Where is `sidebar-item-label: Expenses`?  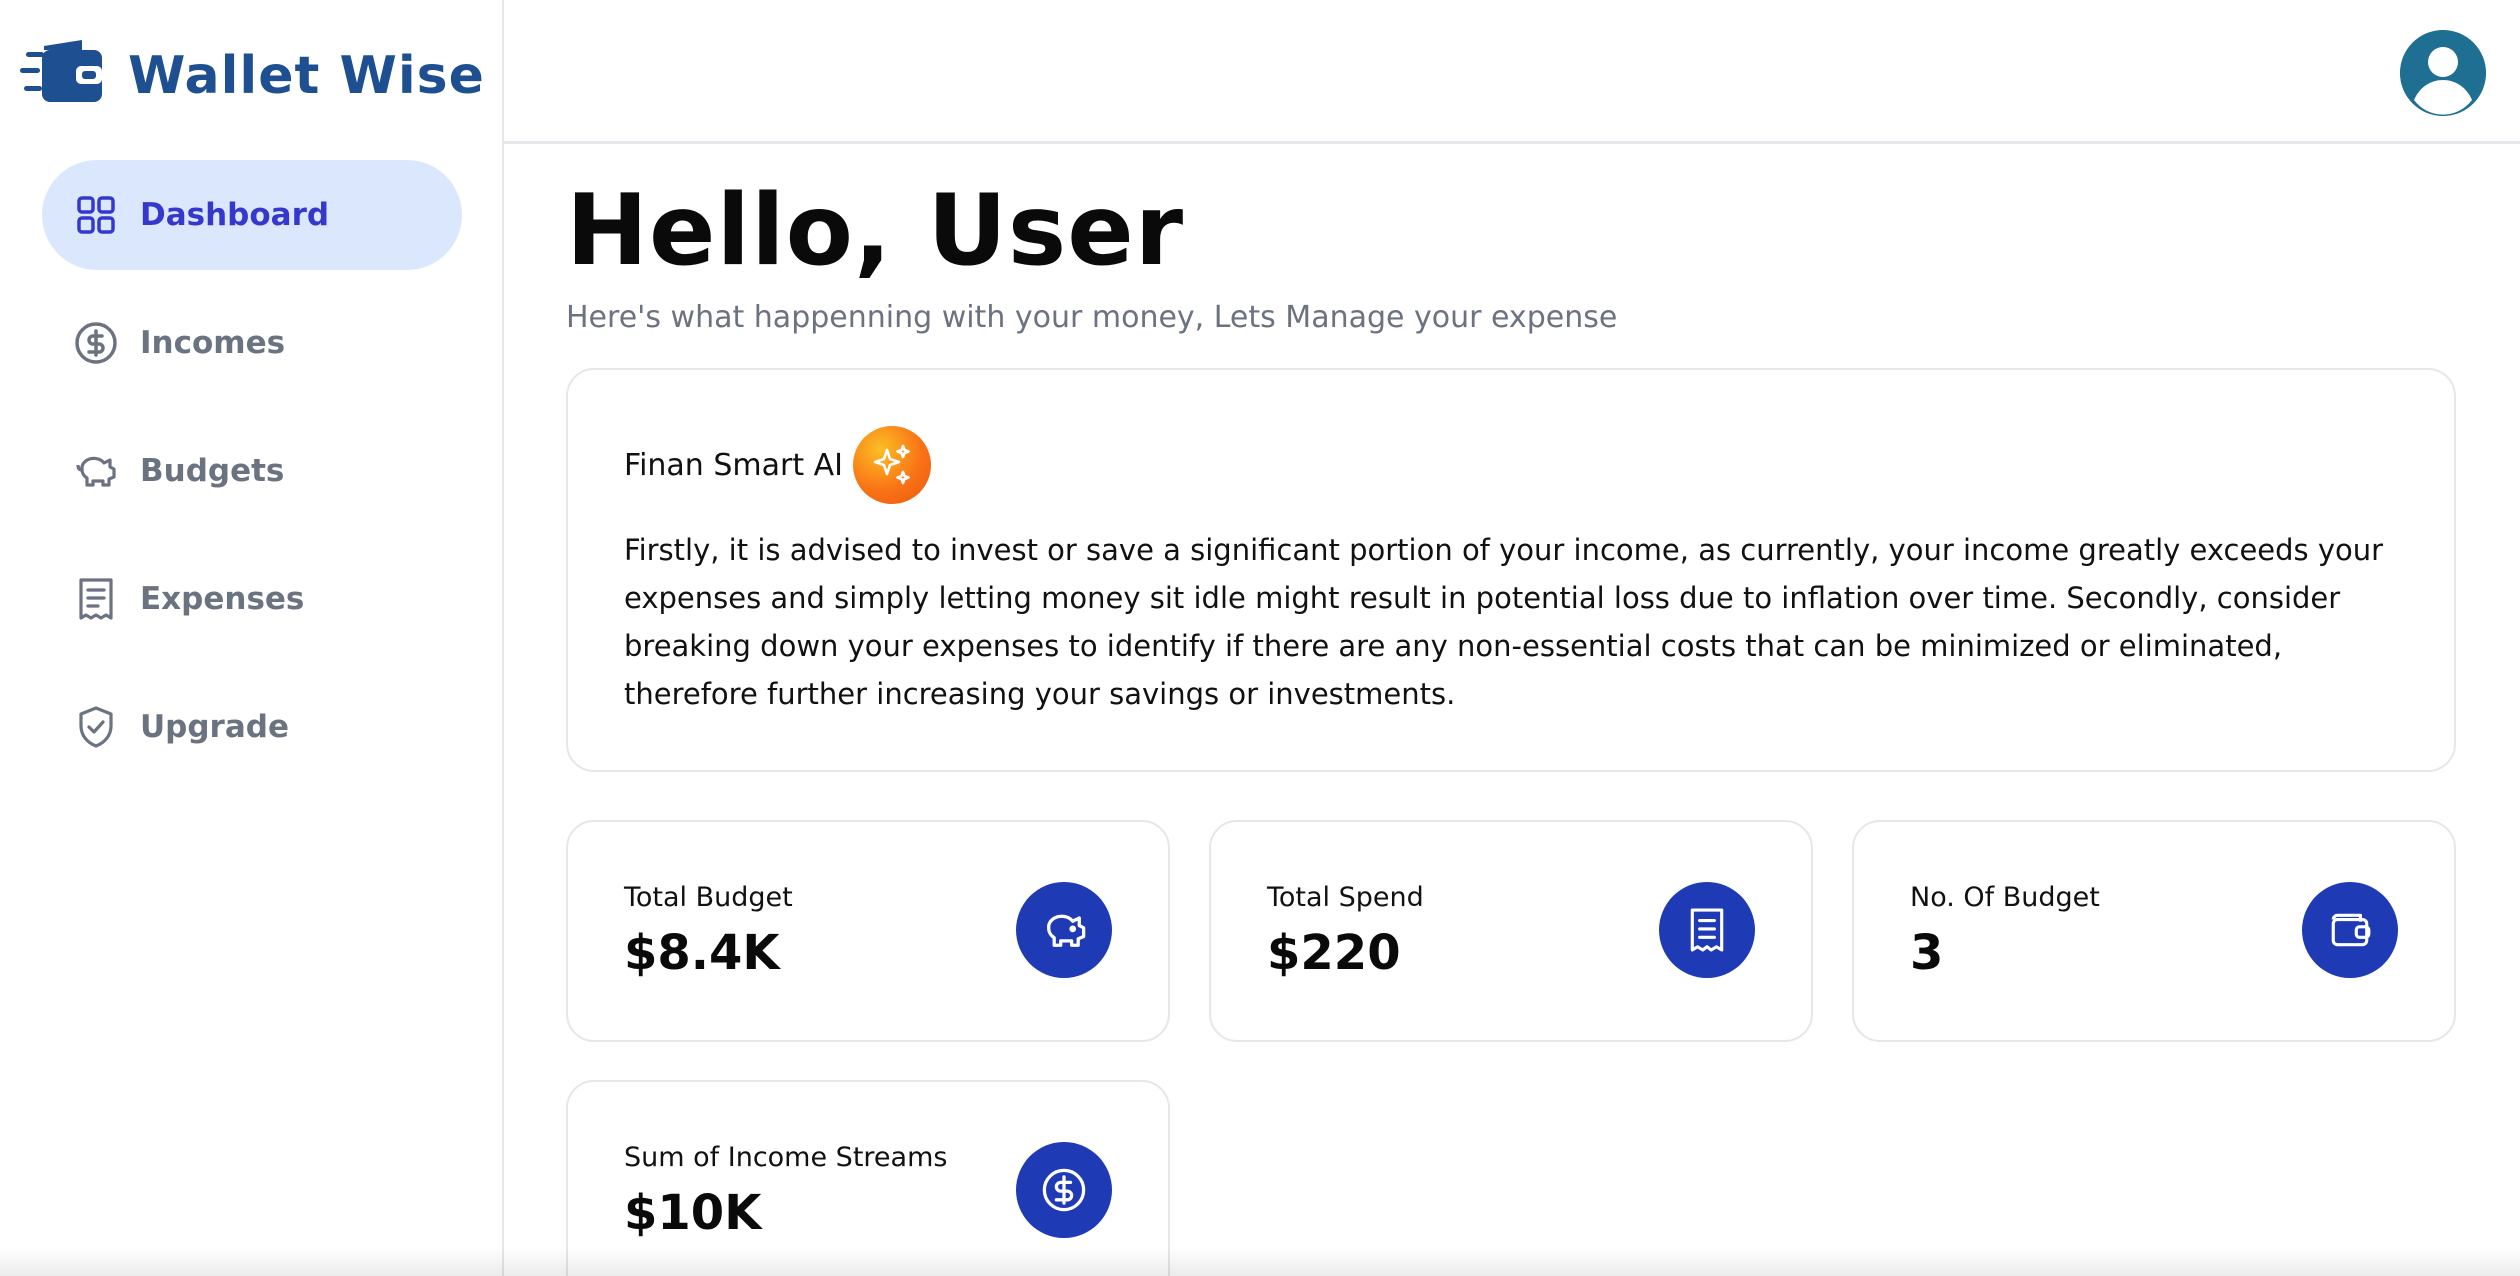 sidebar-item-label: Expenses is located at coordinates (222, 599).